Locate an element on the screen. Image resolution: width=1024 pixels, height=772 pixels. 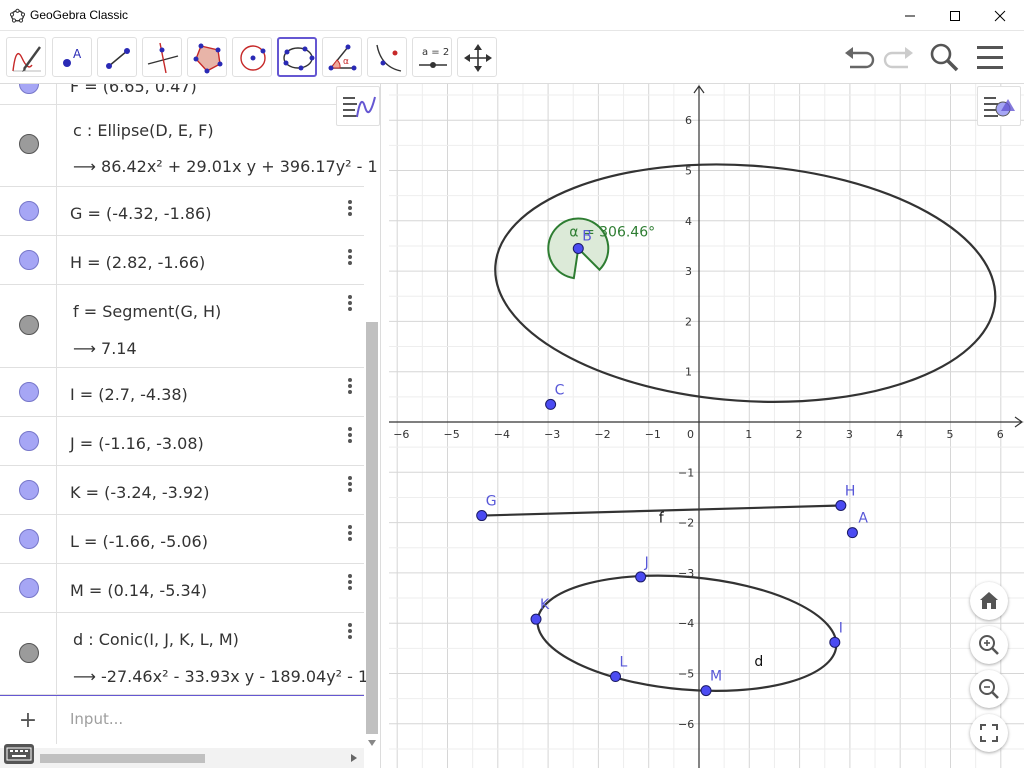
algebra-row-M: M = (0.14, -5.34) is located at coordinates (182, 588).